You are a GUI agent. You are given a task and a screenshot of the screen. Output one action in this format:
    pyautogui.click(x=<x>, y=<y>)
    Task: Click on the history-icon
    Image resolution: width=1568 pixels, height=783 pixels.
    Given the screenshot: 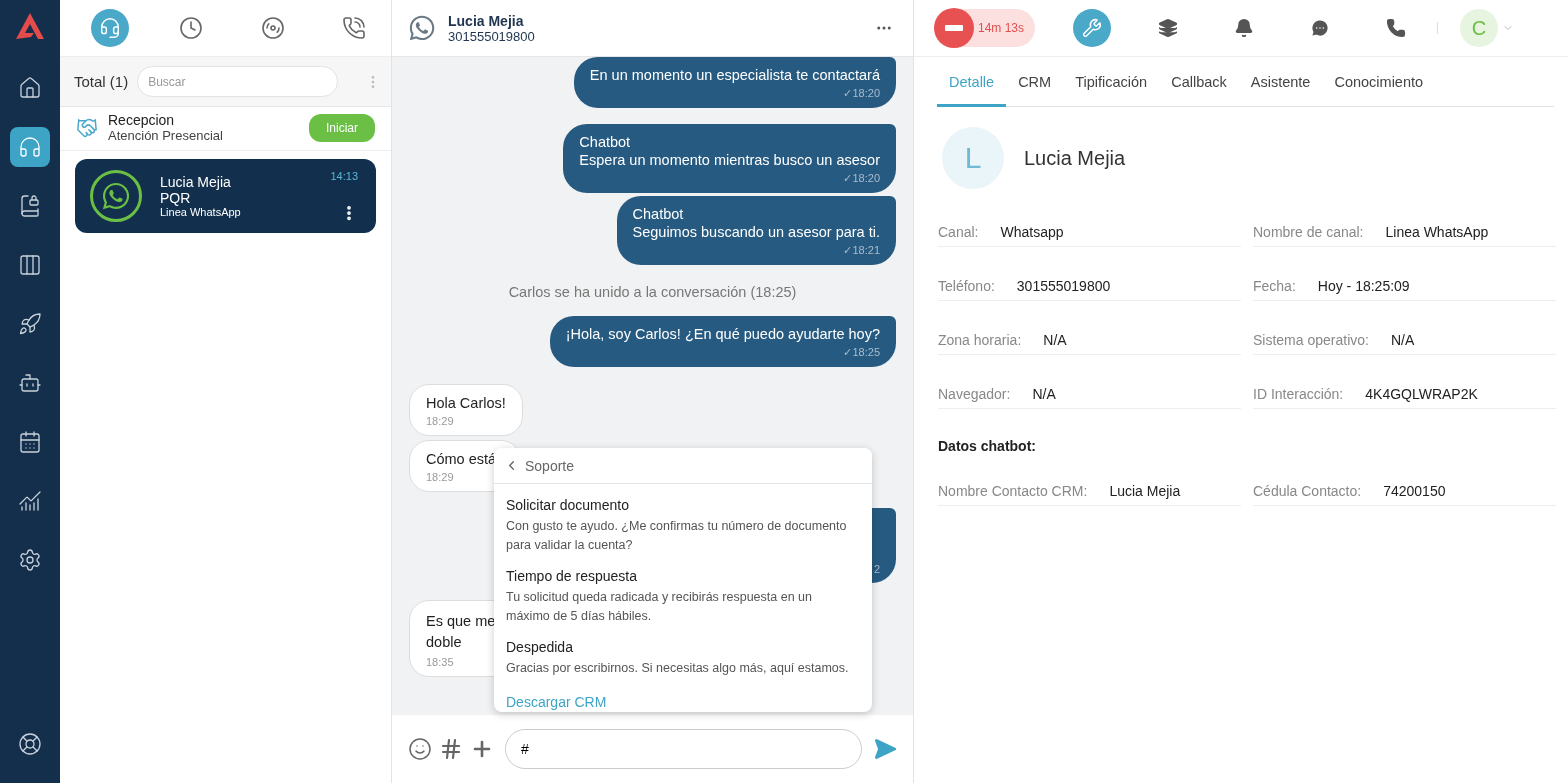 What is the action you would take?
    pyautogui.click(x=191, y=28)
    